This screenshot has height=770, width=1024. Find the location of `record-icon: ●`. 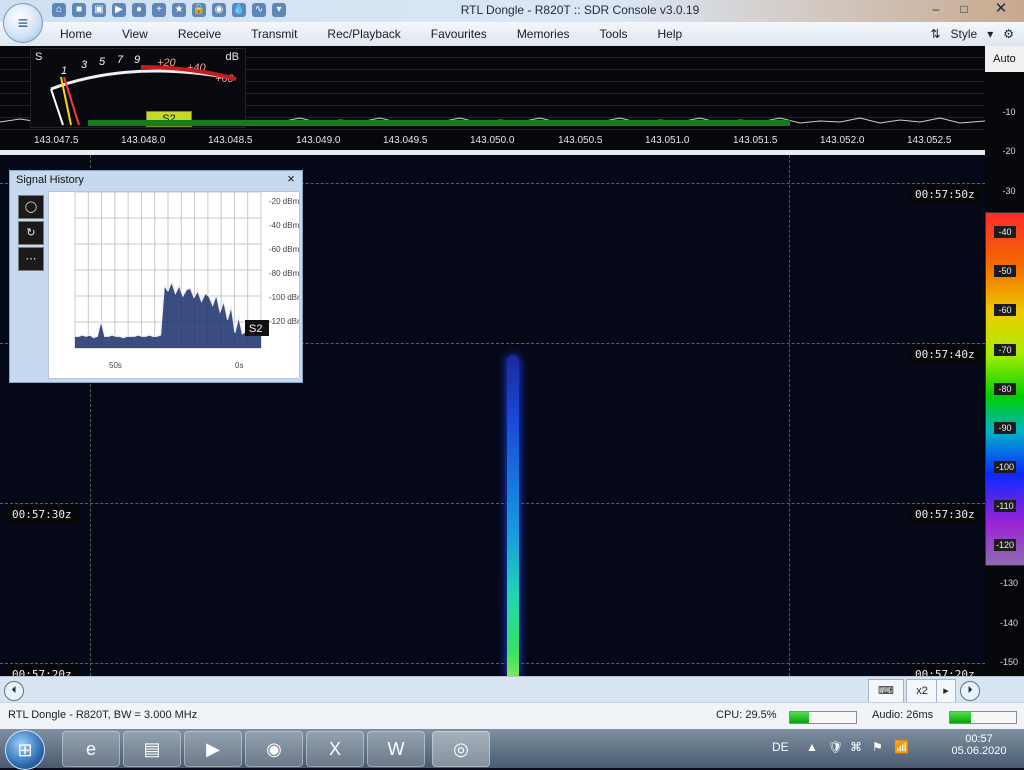

record-icon: ● is located at coordinates (139, 10).